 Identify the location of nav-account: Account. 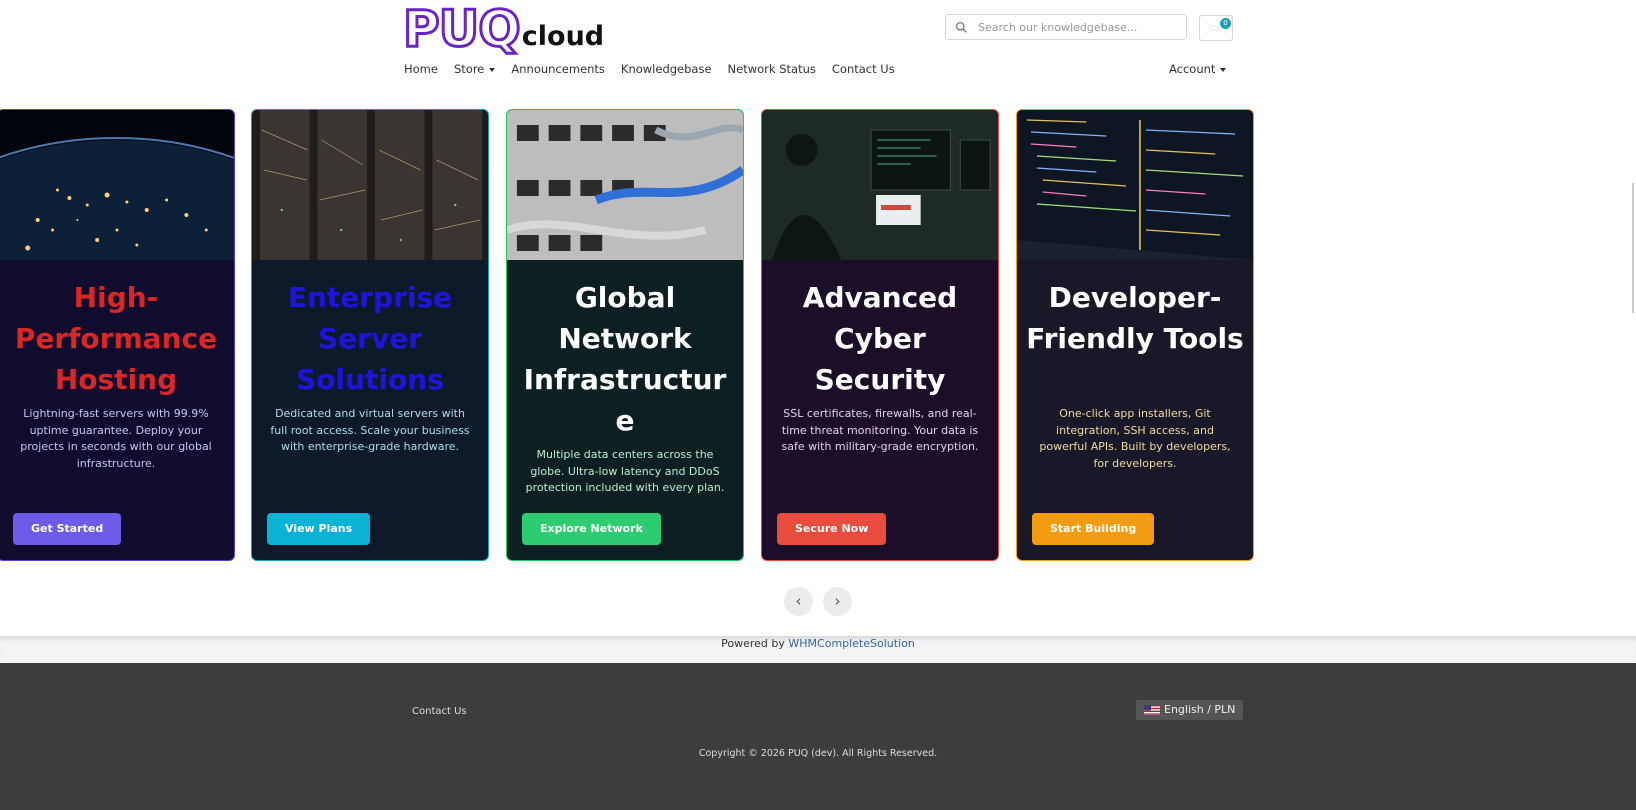
(1198, 69).